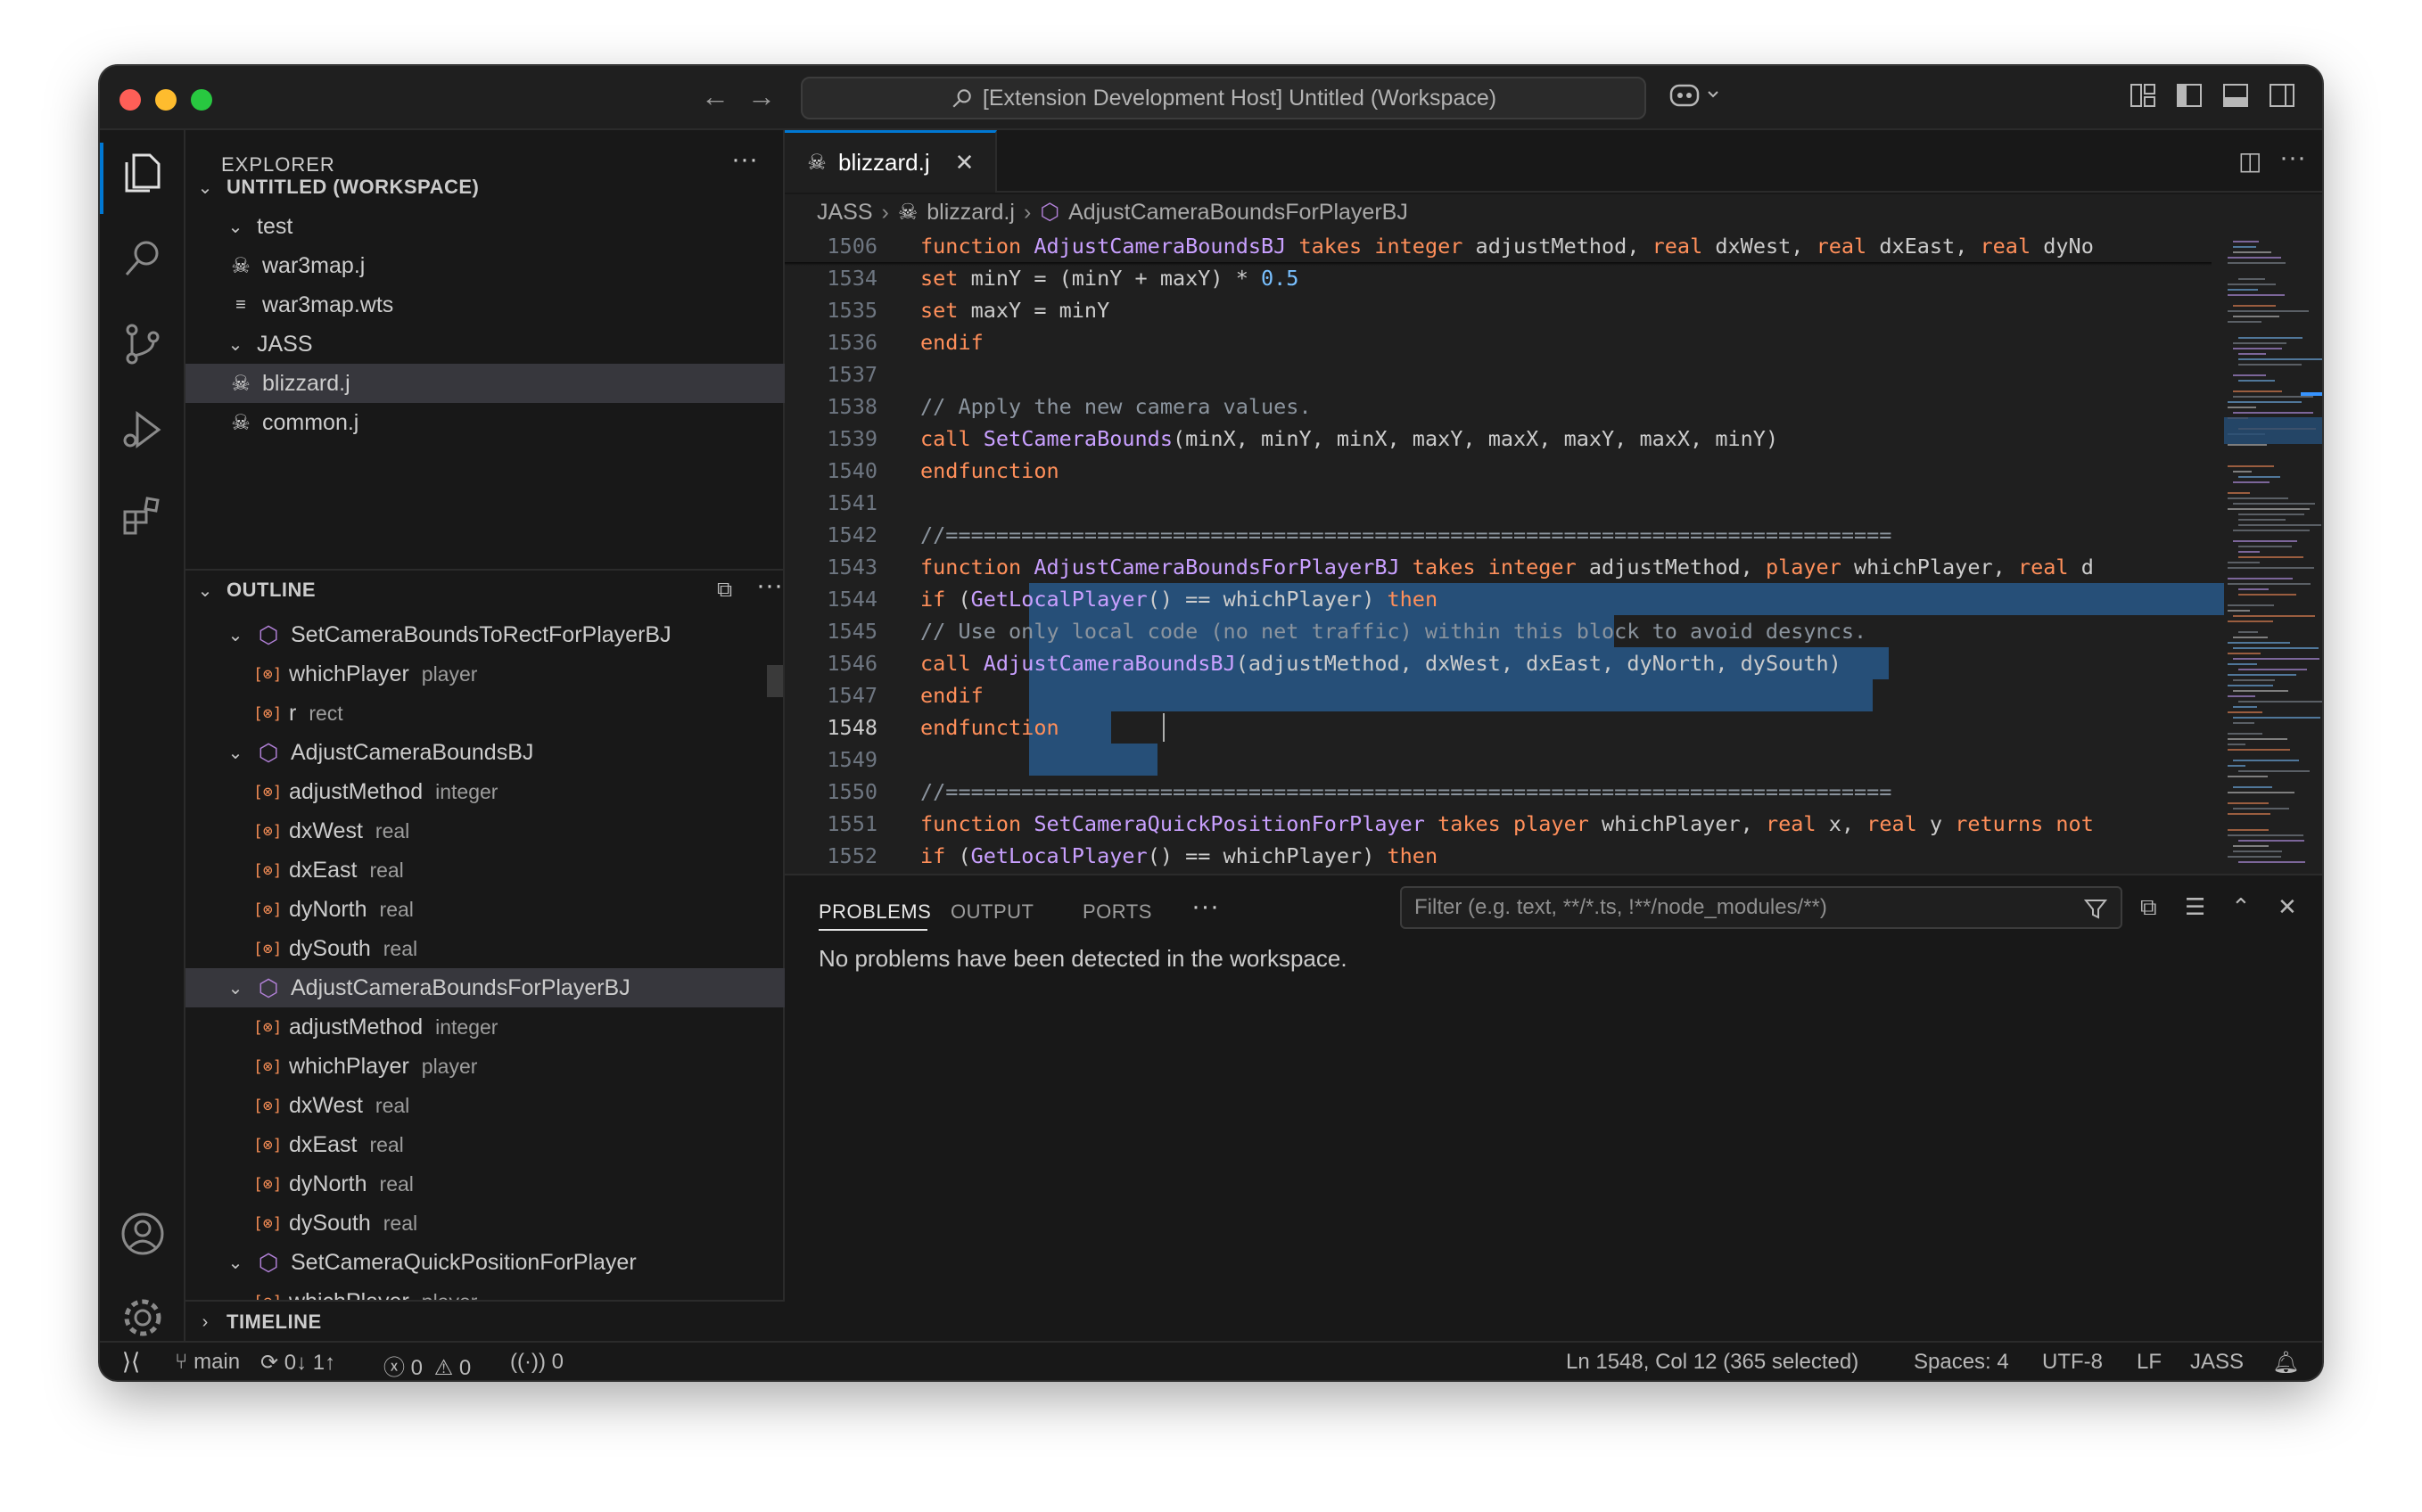 The image size is (2422, 1512). Describe the element at coordinates (485, 187) in the screenshot. I see `workspace-section: ⌄ UNTITLED (WORKSPACE)` at that location.